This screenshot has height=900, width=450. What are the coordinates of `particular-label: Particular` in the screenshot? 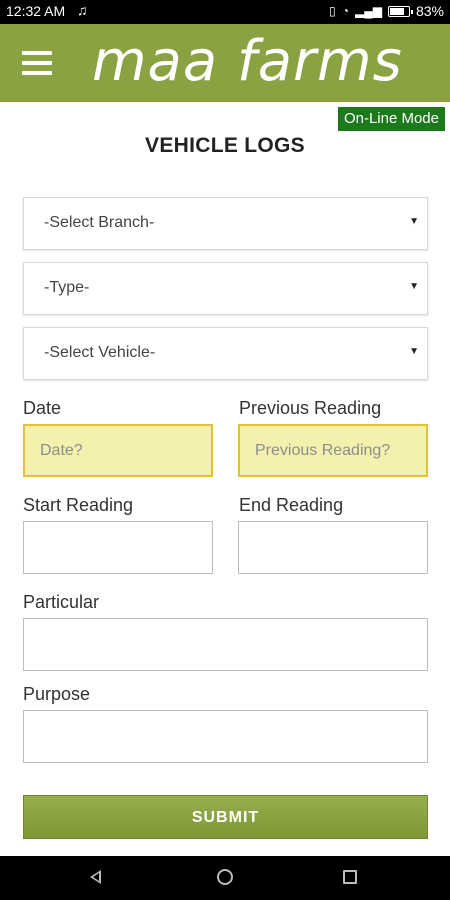 It's located at (61, 602).